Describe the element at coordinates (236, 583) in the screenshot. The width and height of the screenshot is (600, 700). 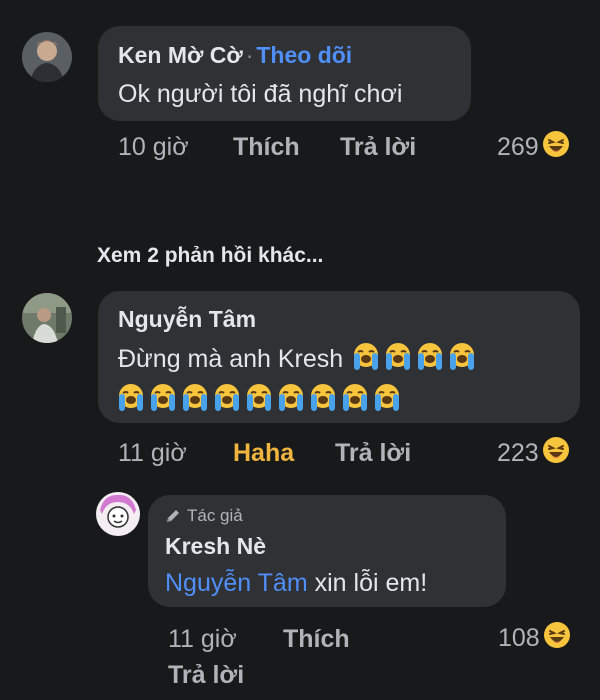
I see `mention-link: Nguyễn Tâm` at that location.